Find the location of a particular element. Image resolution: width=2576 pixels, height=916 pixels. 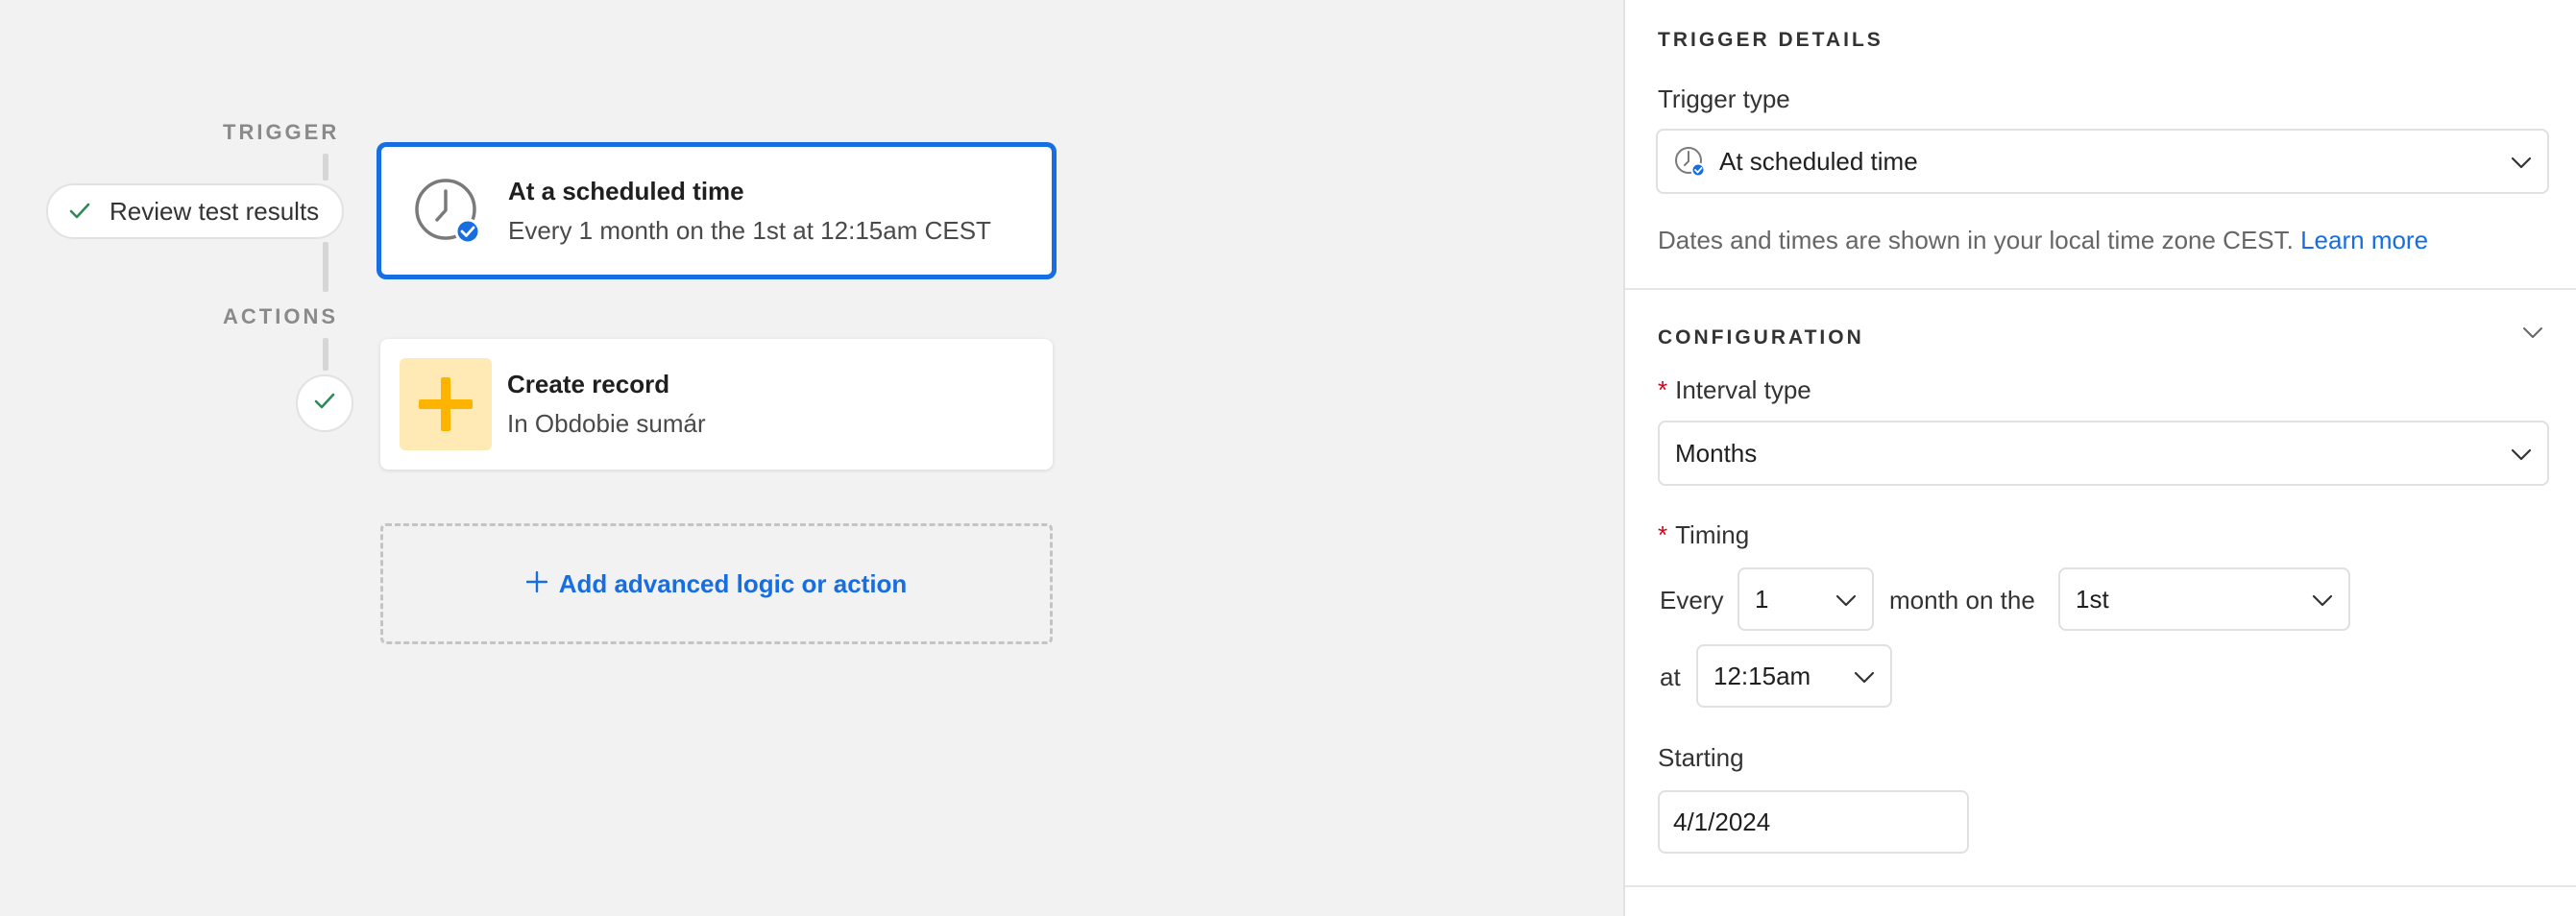

starting-date-value: 4/1/2024 is located at coordinates (1722, 821).